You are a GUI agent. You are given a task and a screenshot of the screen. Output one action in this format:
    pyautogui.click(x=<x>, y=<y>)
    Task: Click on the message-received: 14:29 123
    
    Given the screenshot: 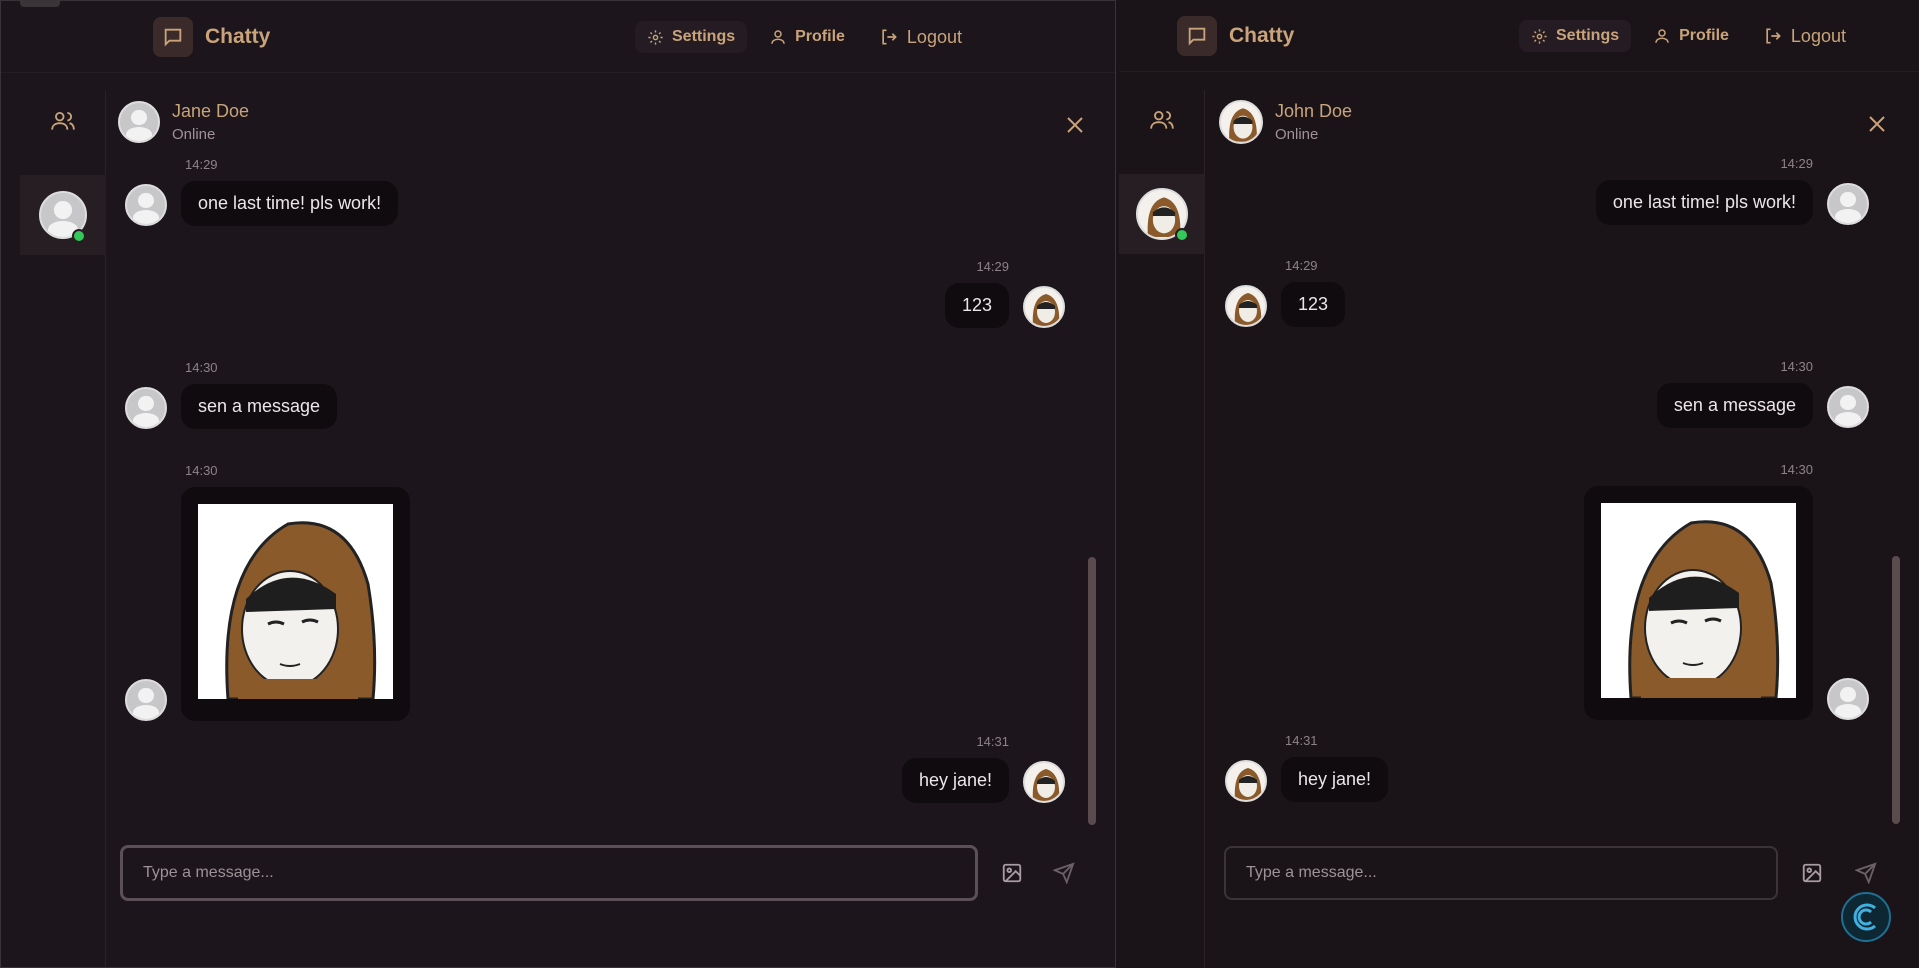 What is the action you would take?
    pyautogui.click(x=1285, y=292)
    